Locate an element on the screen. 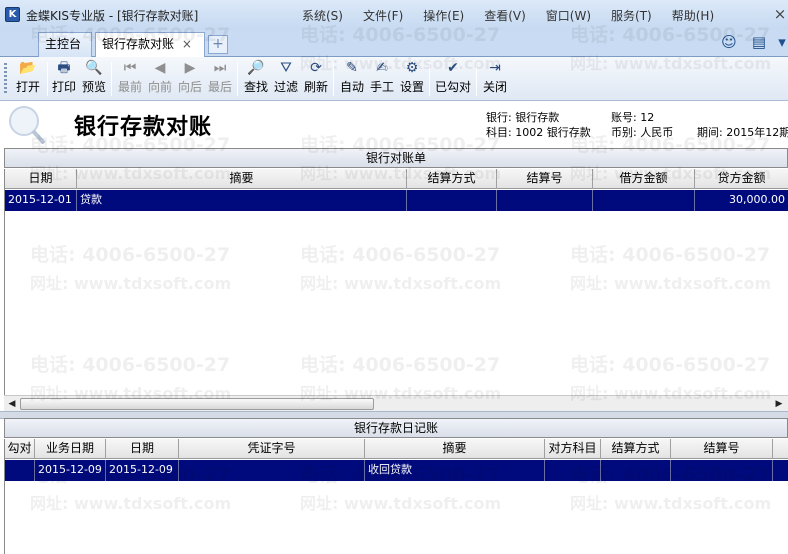 This screenshot has width=788, height=554. horizontal-scrollbar: ◀ ▶ is located at coordinates (396, 403).